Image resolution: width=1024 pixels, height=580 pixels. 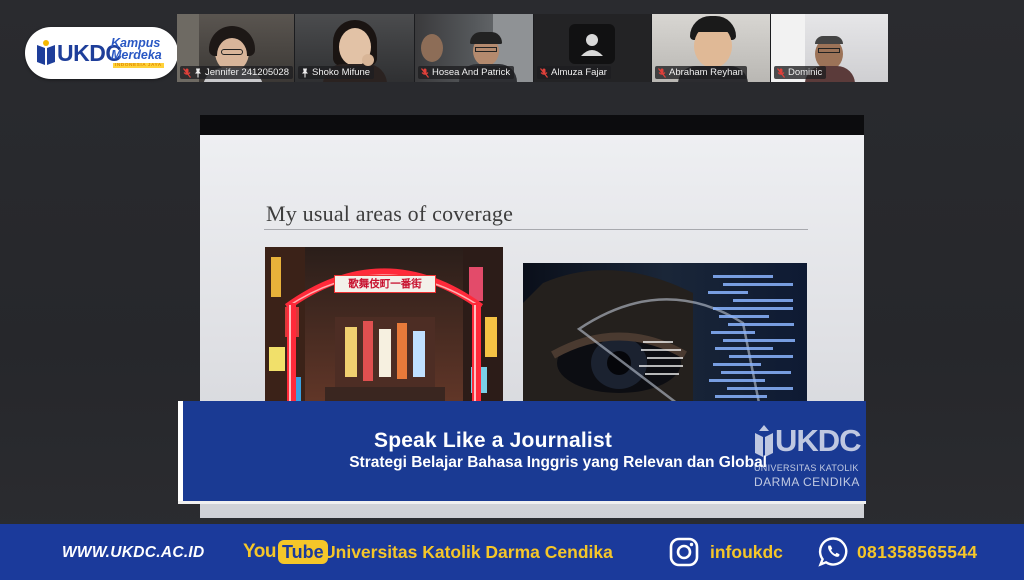 I want to click on participant-tile: Abraham Reyhan, so click(x=711, y=48).